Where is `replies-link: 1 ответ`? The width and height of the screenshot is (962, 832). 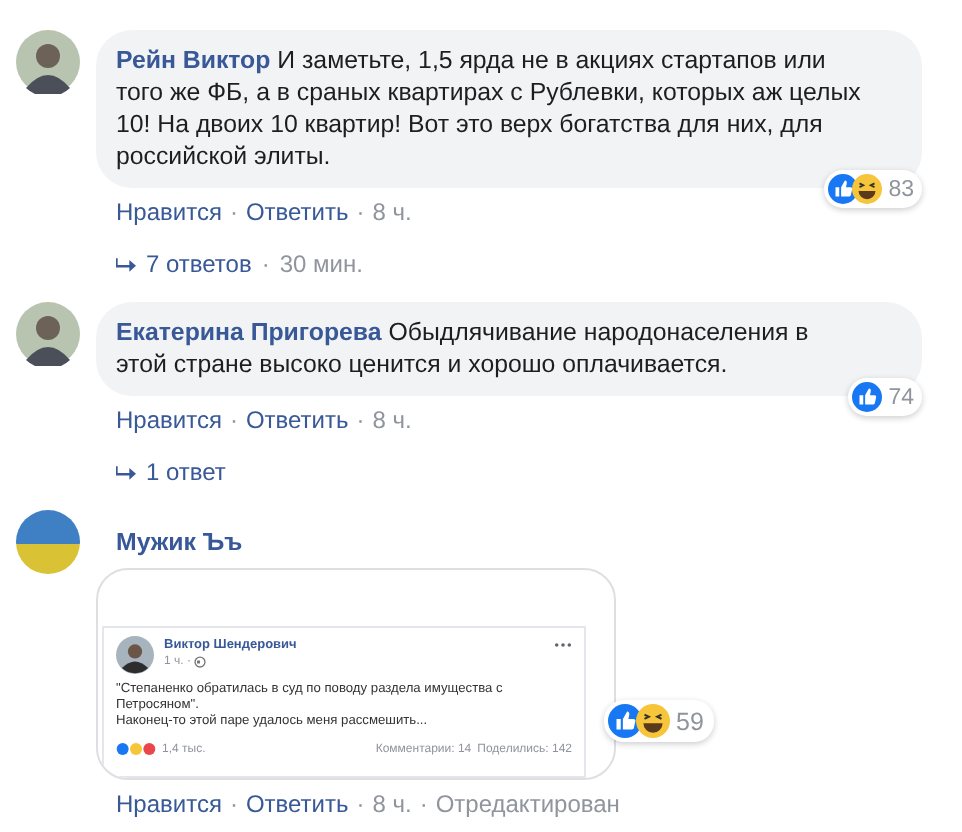
replies-link: 1 ответ is located at coordinates (186, 472).